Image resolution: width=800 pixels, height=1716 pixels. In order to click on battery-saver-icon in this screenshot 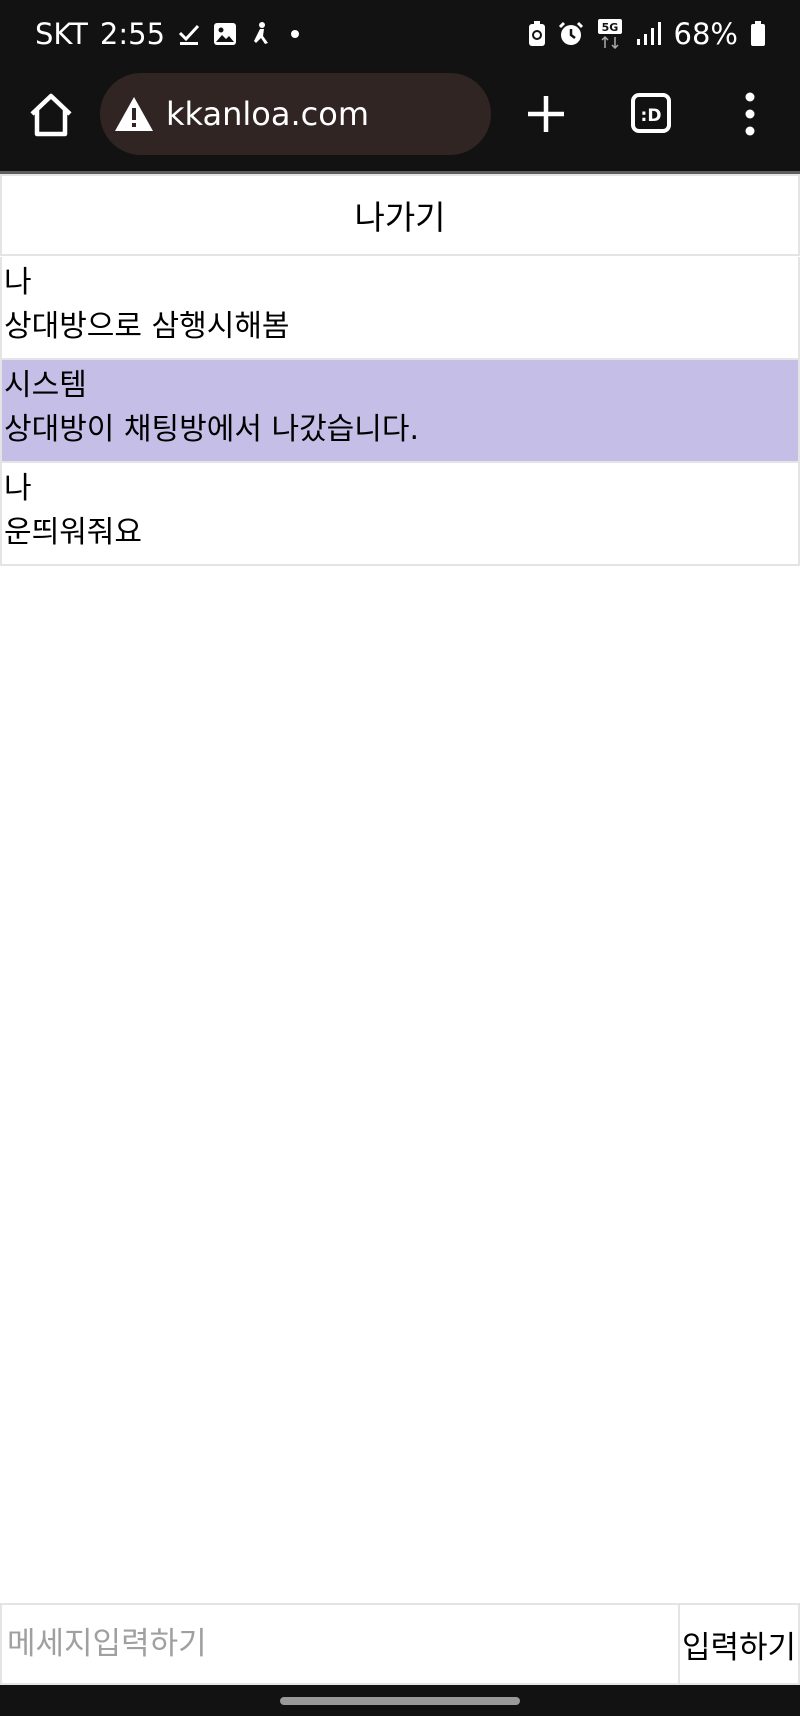, I will do `click(537, 34)`.